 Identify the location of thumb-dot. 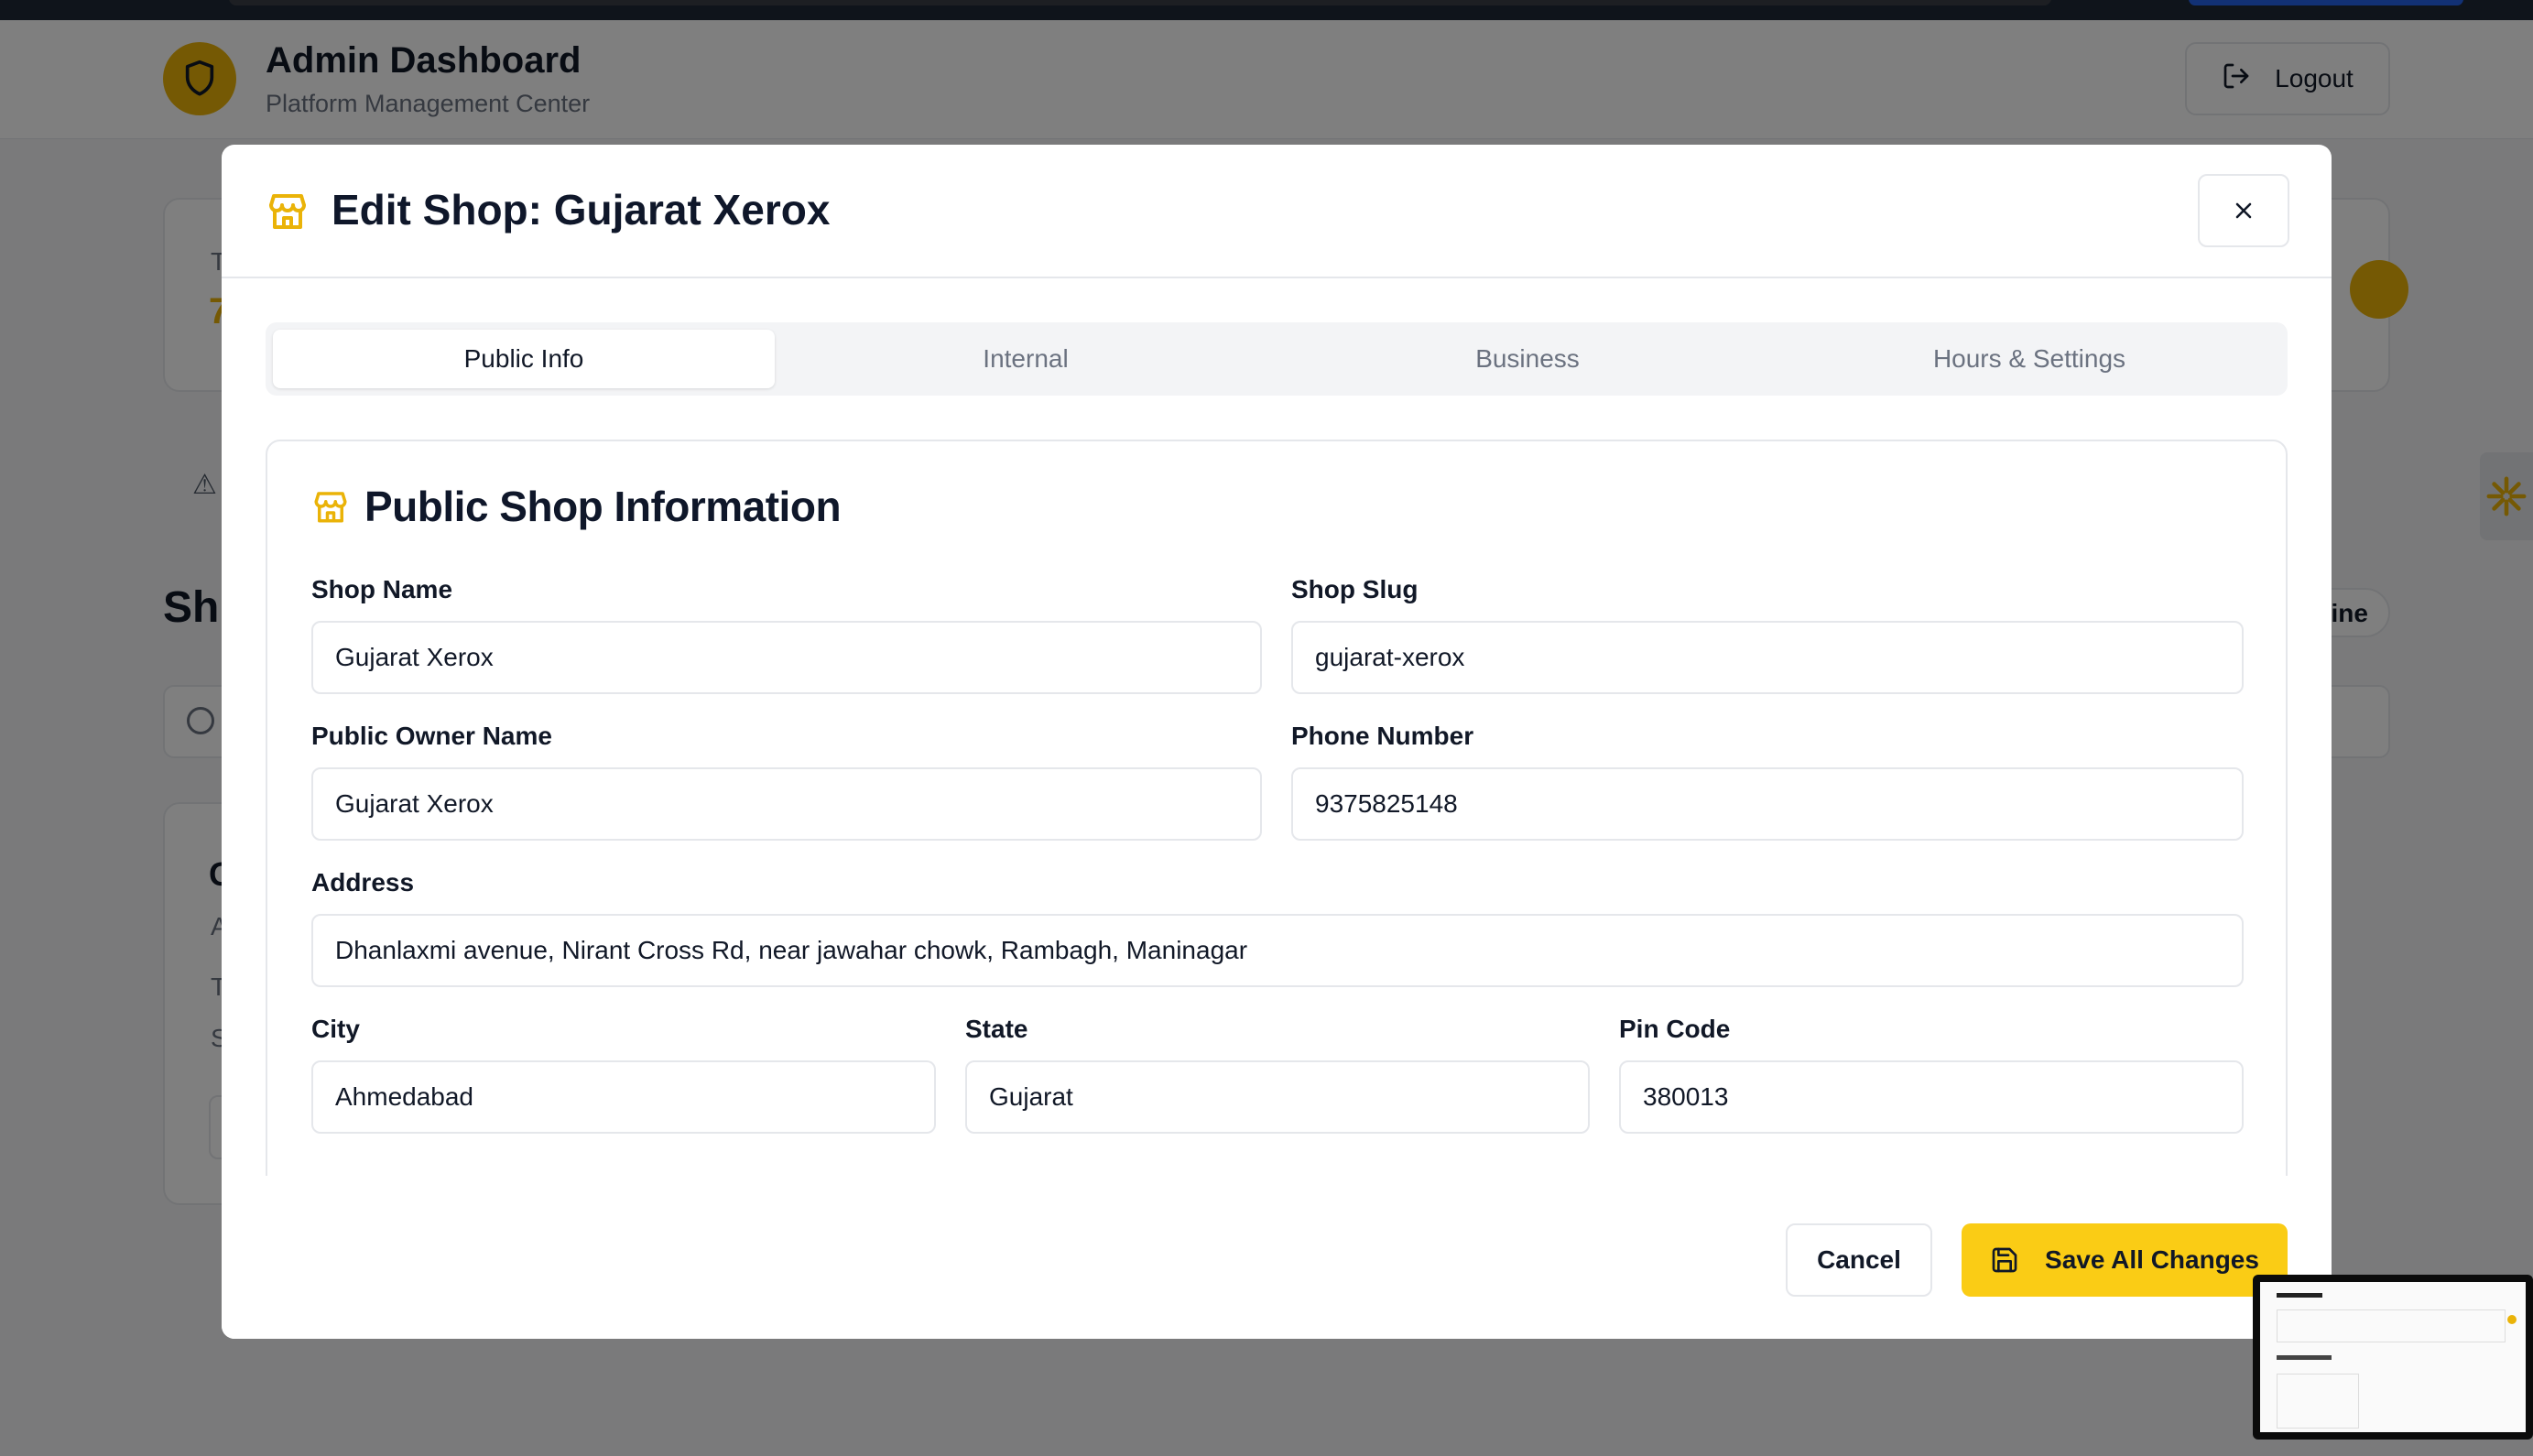
(2512, 1319).